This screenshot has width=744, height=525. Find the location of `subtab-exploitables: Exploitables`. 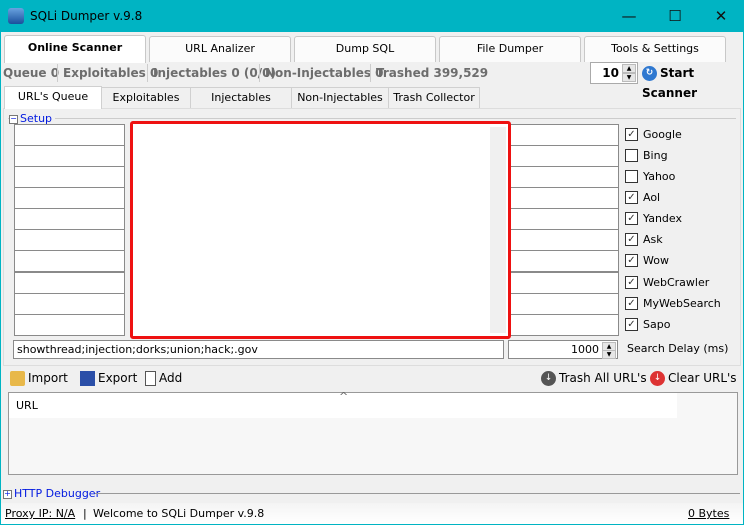

subtab-exploitables: Exploitables is located at coordinates (146, 97).